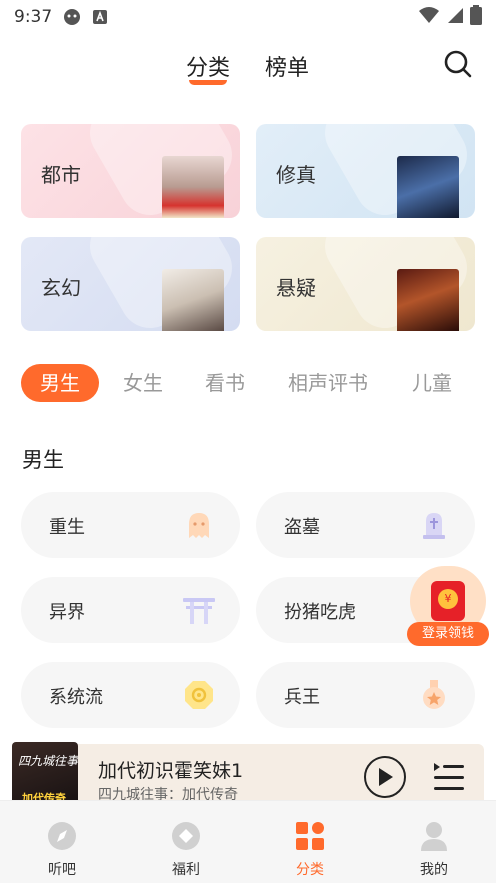 The height and width of the screenshot is (883, 496). I want to click on category-card-xiuzhen: 修真, so click(365, 171).